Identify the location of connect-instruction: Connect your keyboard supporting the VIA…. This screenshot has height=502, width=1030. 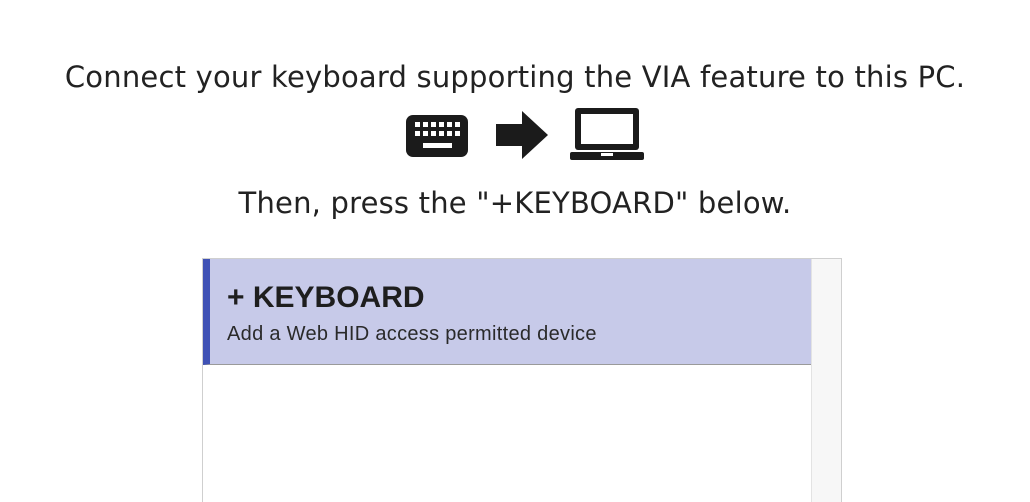
(515, 77).